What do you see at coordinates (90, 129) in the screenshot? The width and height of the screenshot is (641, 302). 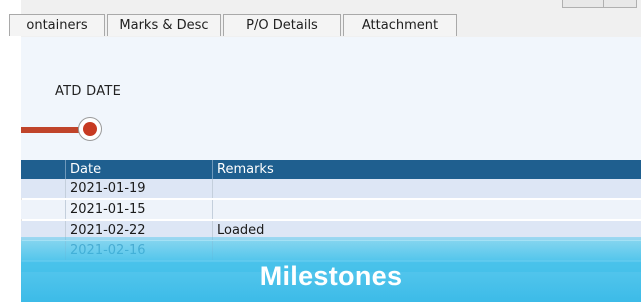 I see `milestone-node-icon` at bounding box center [90, 129].